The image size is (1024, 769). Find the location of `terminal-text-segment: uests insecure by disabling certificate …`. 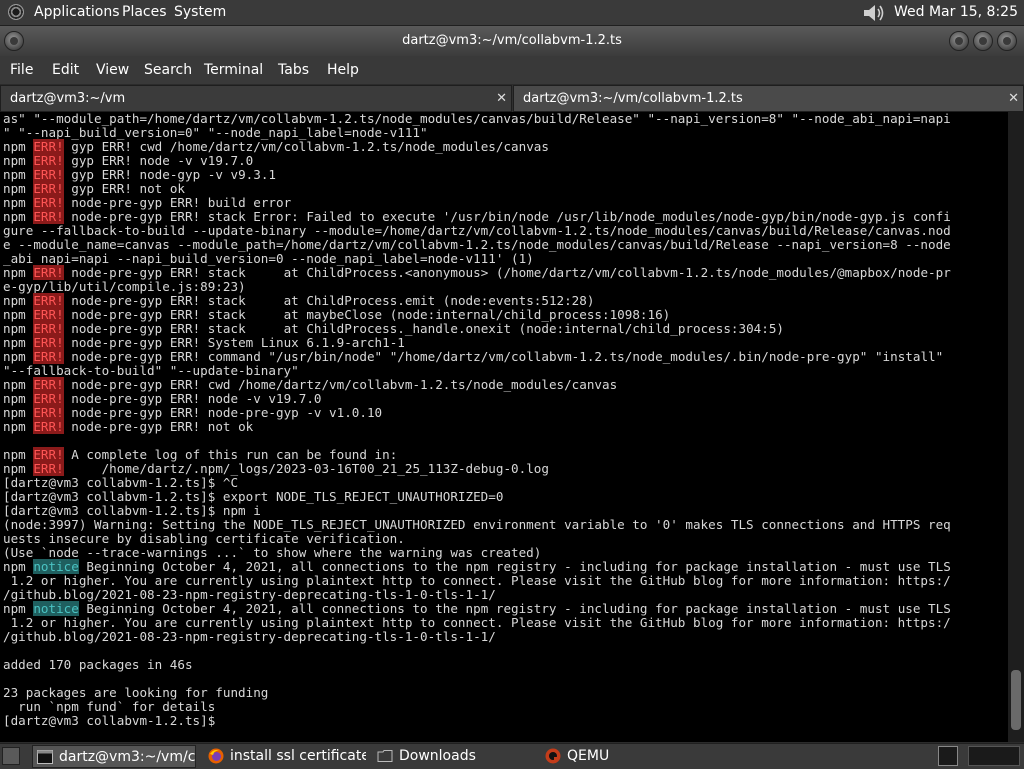

terminal-text-segment: uests insecure by disabling certificate … is located at coordinates (204, 538).